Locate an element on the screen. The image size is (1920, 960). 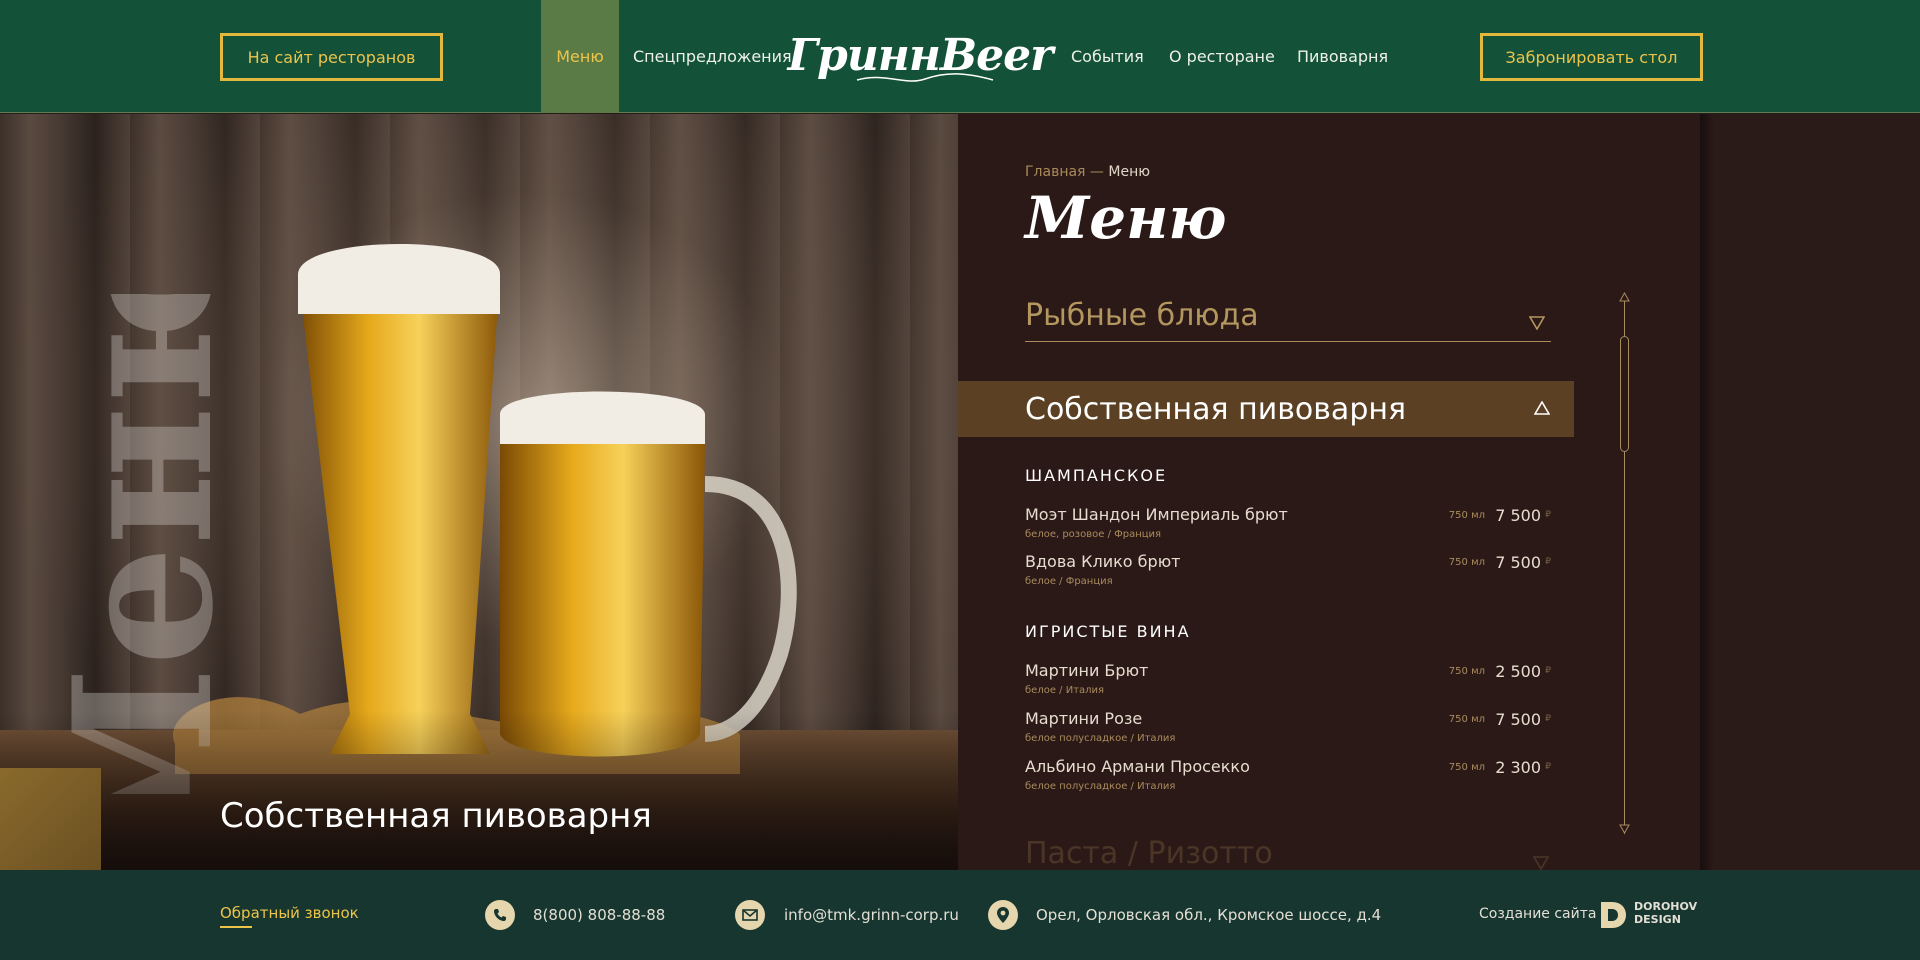
item-name: Мартини Брют is located at coordinates (1087, 670).